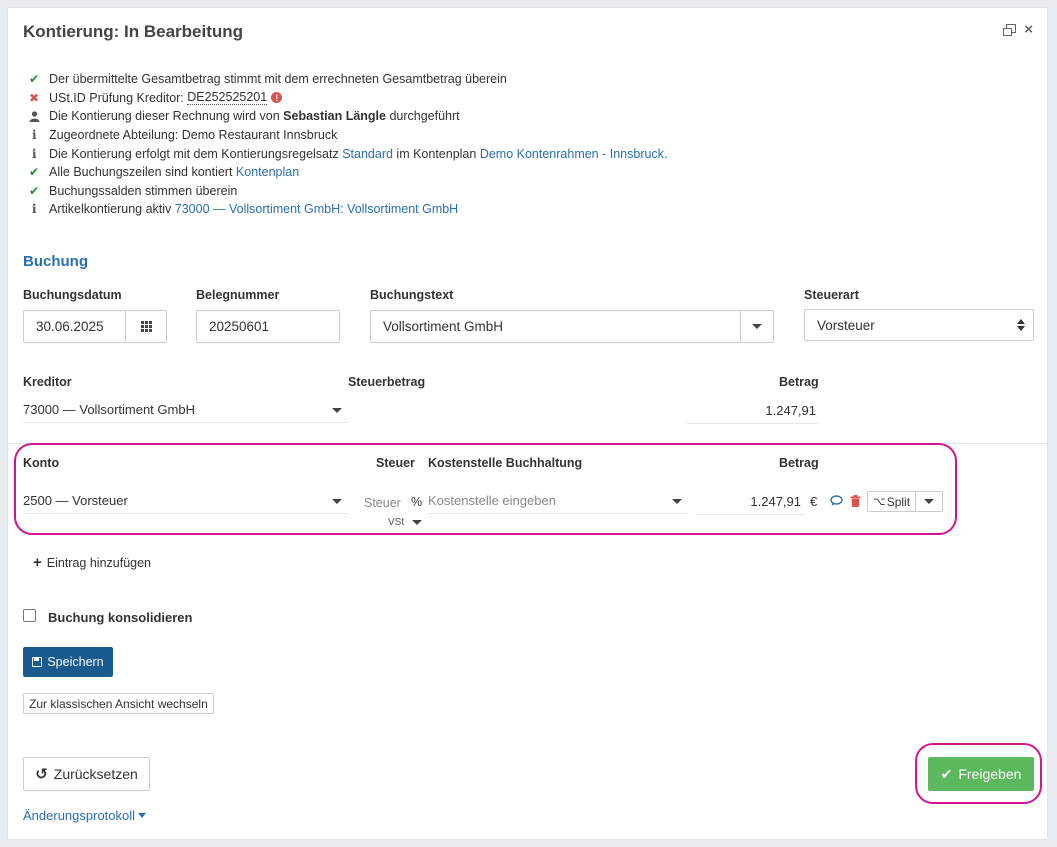  Describe the element at coordinates (382, 503) in the screenshot. I see `tax-input: Steuer` at that location.